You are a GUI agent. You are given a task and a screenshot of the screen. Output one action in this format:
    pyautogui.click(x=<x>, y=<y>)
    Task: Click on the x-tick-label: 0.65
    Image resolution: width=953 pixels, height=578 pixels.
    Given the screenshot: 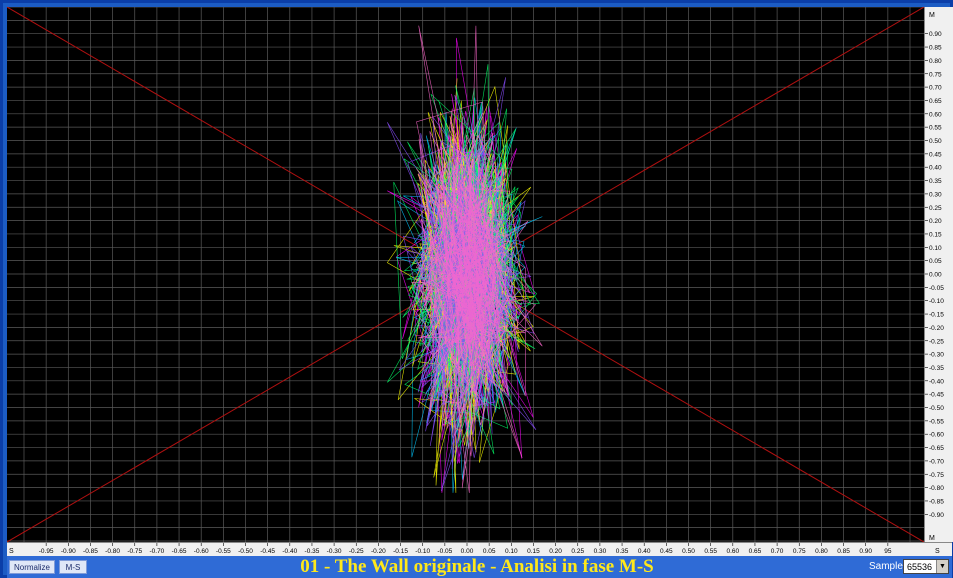 What is the action you would take?
    pyautogui.click(x=755, y=551)
    